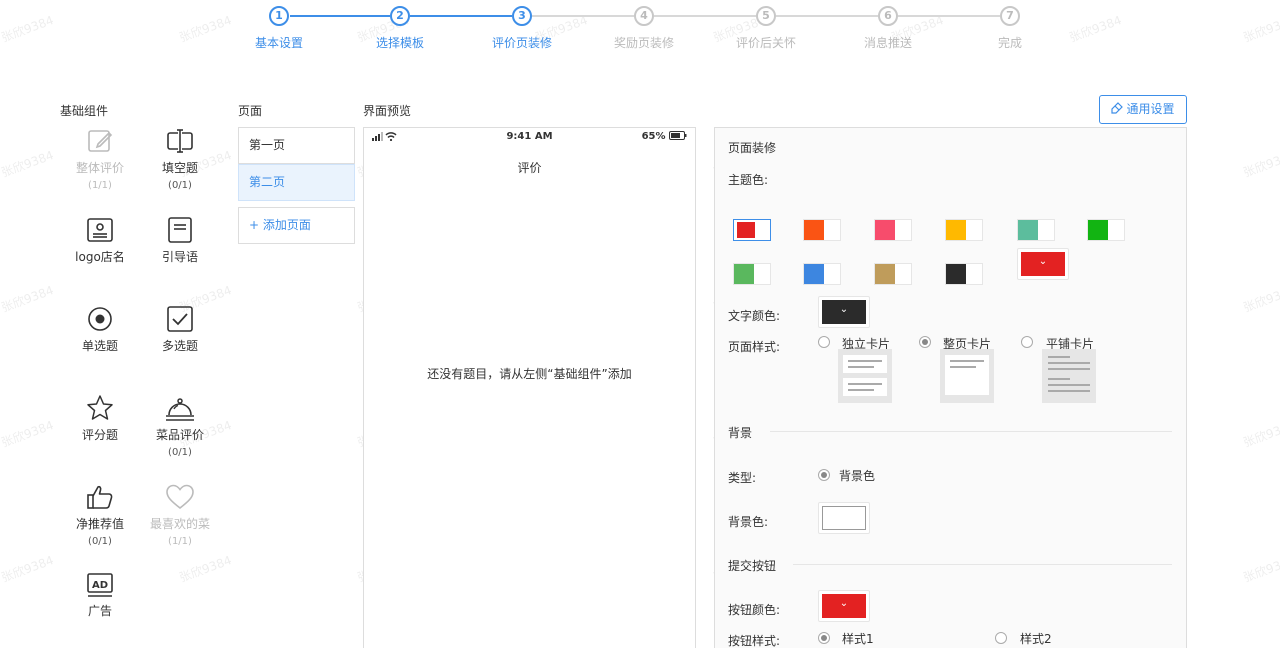 The width and height of the screenshot is (1280, 648). Describe the element at coordinates (100, 595) in the screenshot. I see `component-ad: AD 广告` at that location.